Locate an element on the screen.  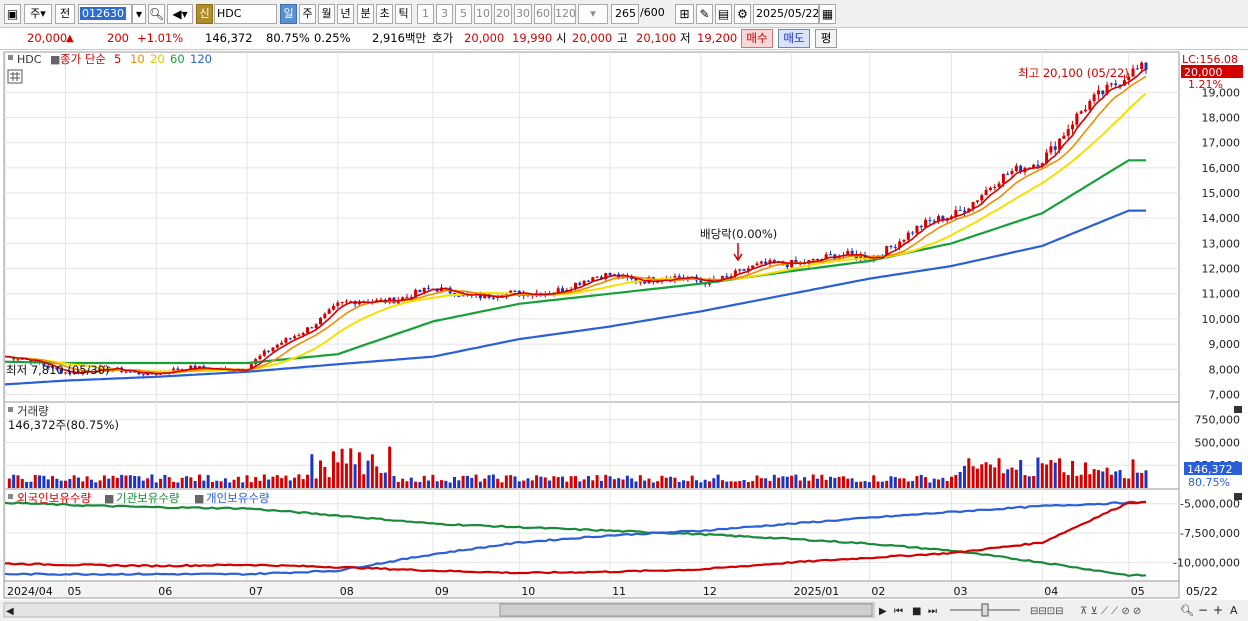
scroll-right-icon: ▶ is located at coordinates (883, 611).